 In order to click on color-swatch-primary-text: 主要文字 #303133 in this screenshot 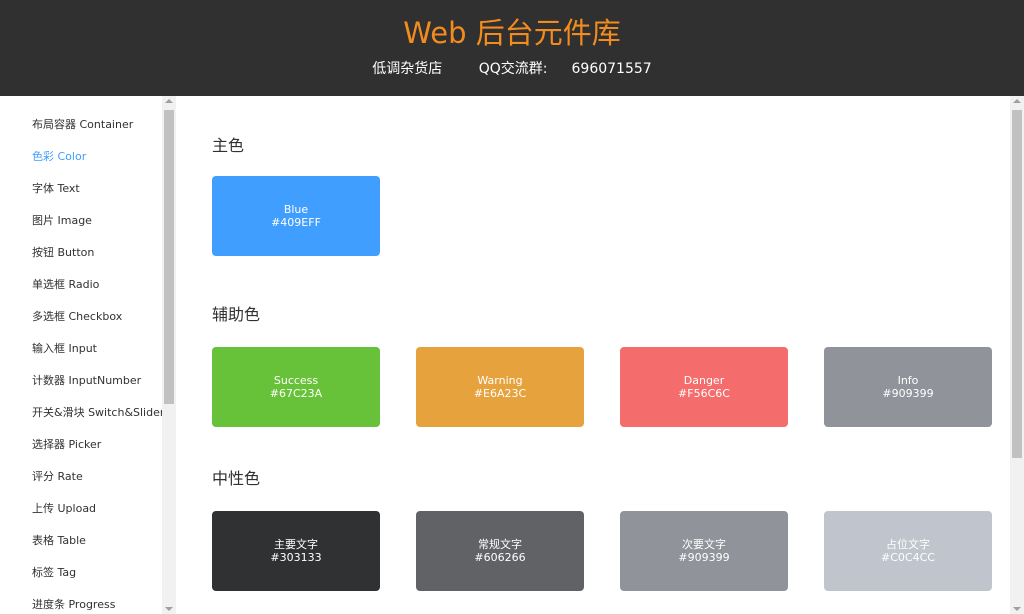, I will do `click(296, 551)`.